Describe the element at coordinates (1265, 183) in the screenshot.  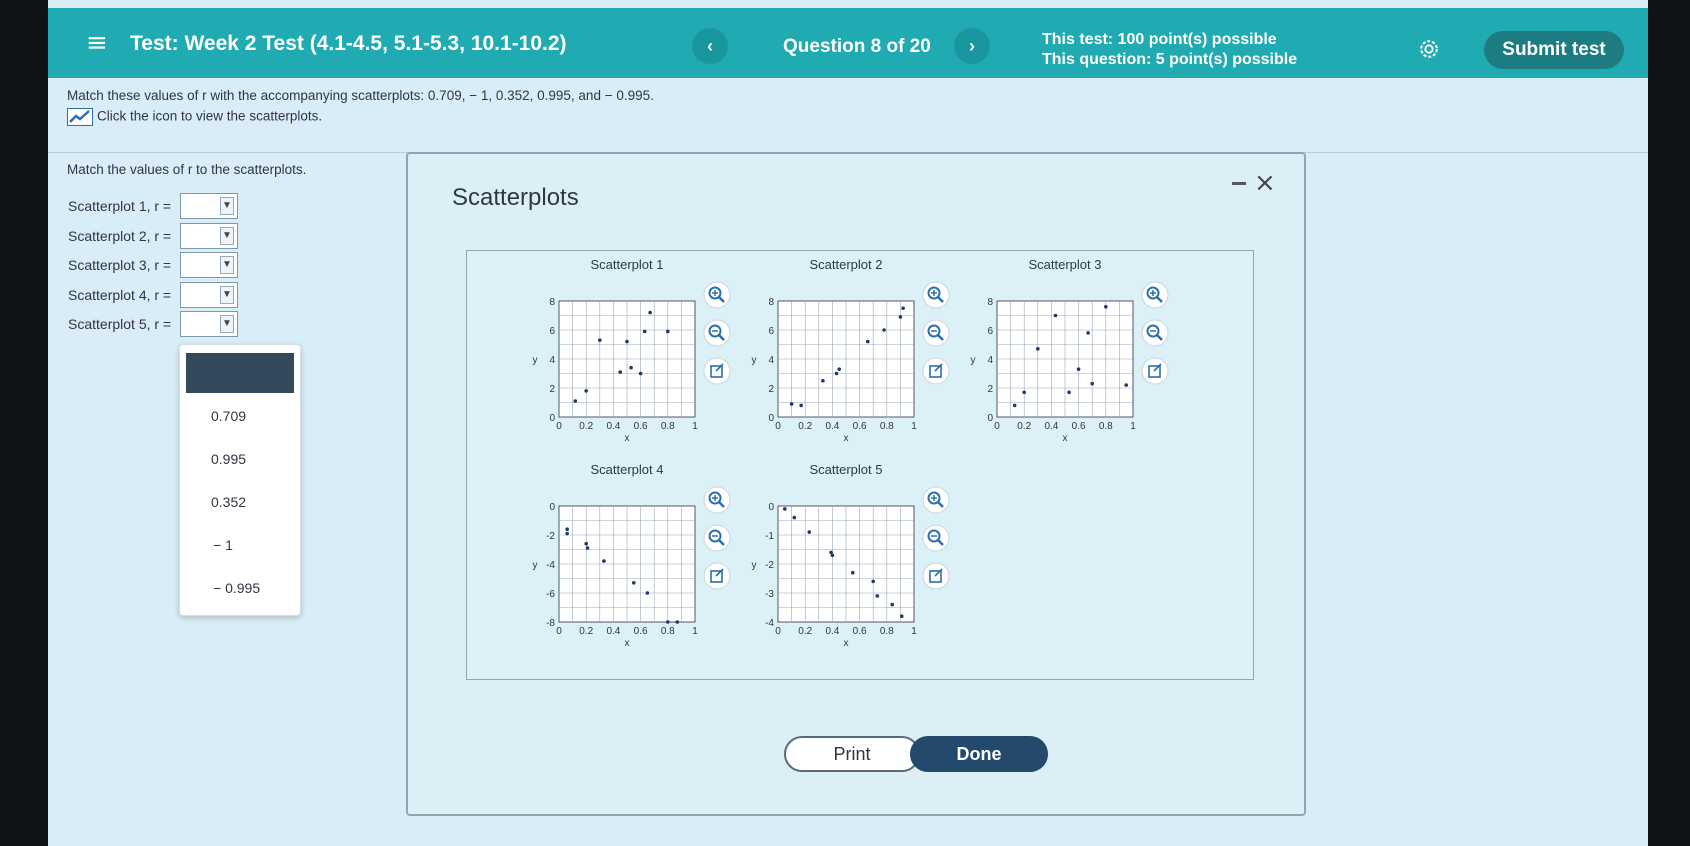
I see `close-icon: ×` at that location.